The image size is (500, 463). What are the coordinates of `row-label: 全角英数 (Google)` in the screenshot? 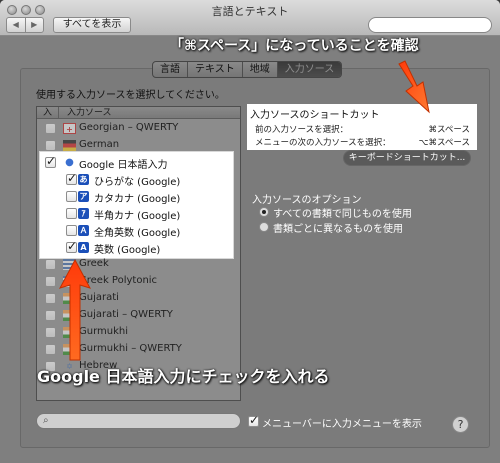 It's located at (137, 233).